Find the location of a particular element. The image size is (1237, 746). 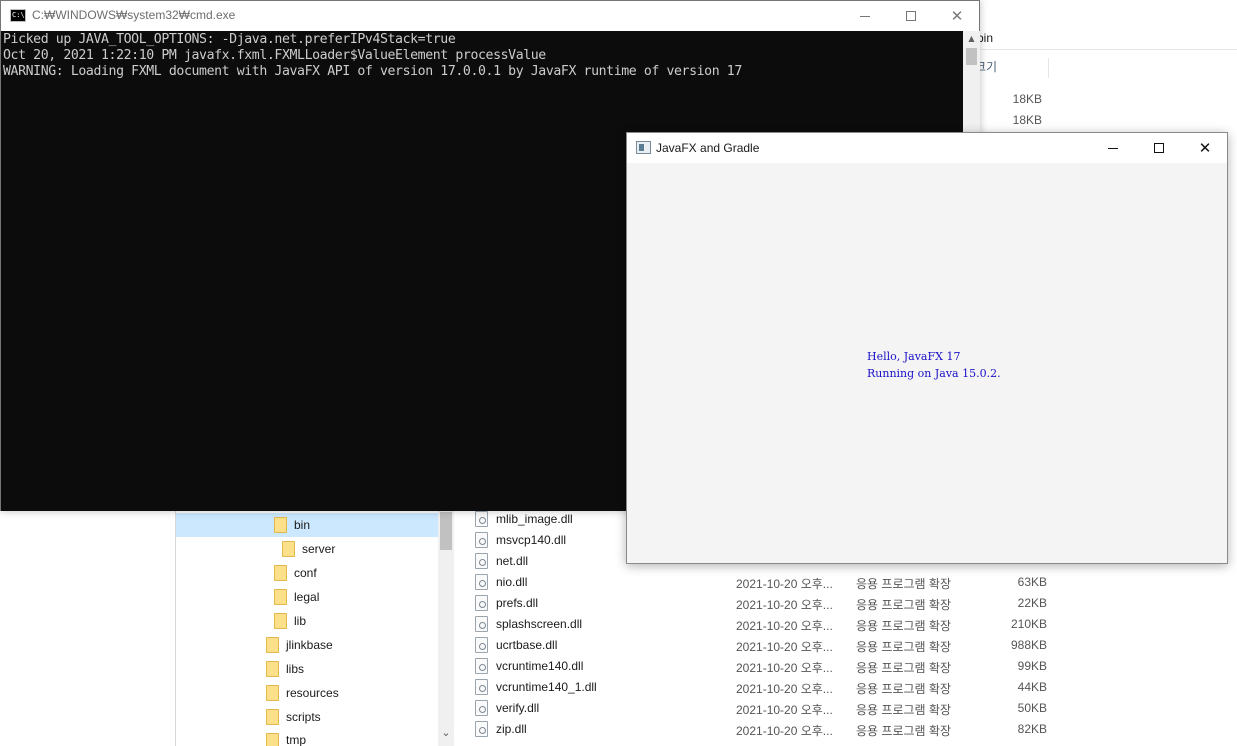

file-name: vcruntime140_1.dll is located at coordinates (546, 687).